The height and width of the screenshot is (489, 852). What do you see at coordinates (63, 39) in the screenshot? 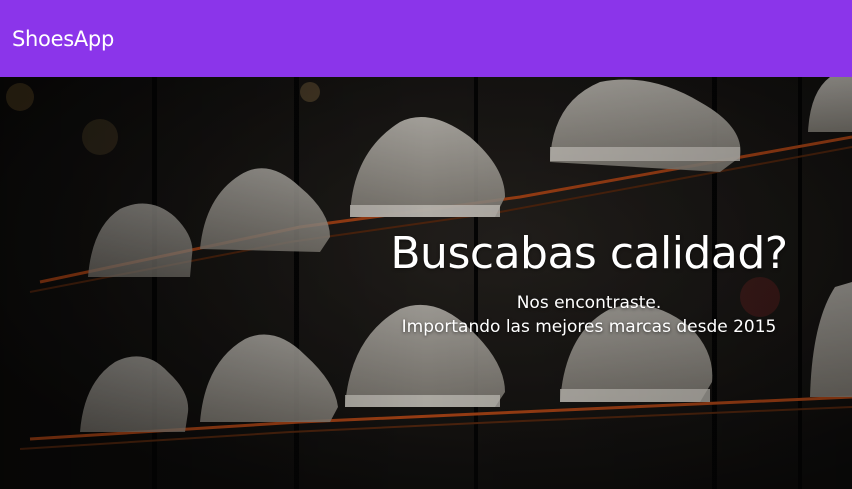
I see `brand-logo-link: ShoesApp` at bounding box center [63, 39].